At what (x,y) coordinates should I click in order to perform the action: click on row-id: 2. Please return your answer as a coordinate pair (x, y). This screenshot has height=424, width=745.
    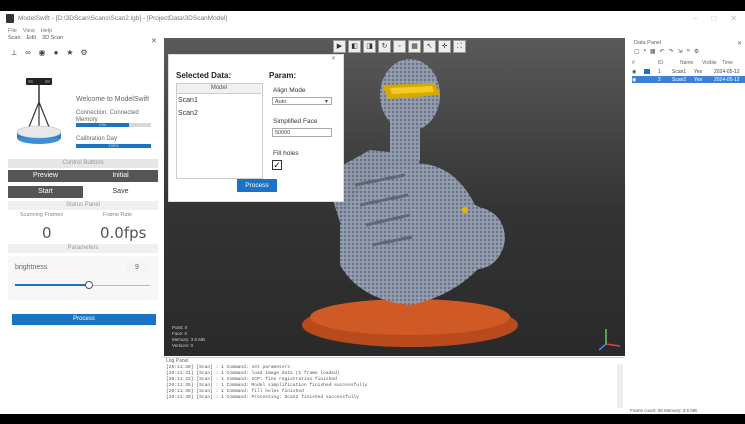
    Looking at the image, I should click on (659, 79).